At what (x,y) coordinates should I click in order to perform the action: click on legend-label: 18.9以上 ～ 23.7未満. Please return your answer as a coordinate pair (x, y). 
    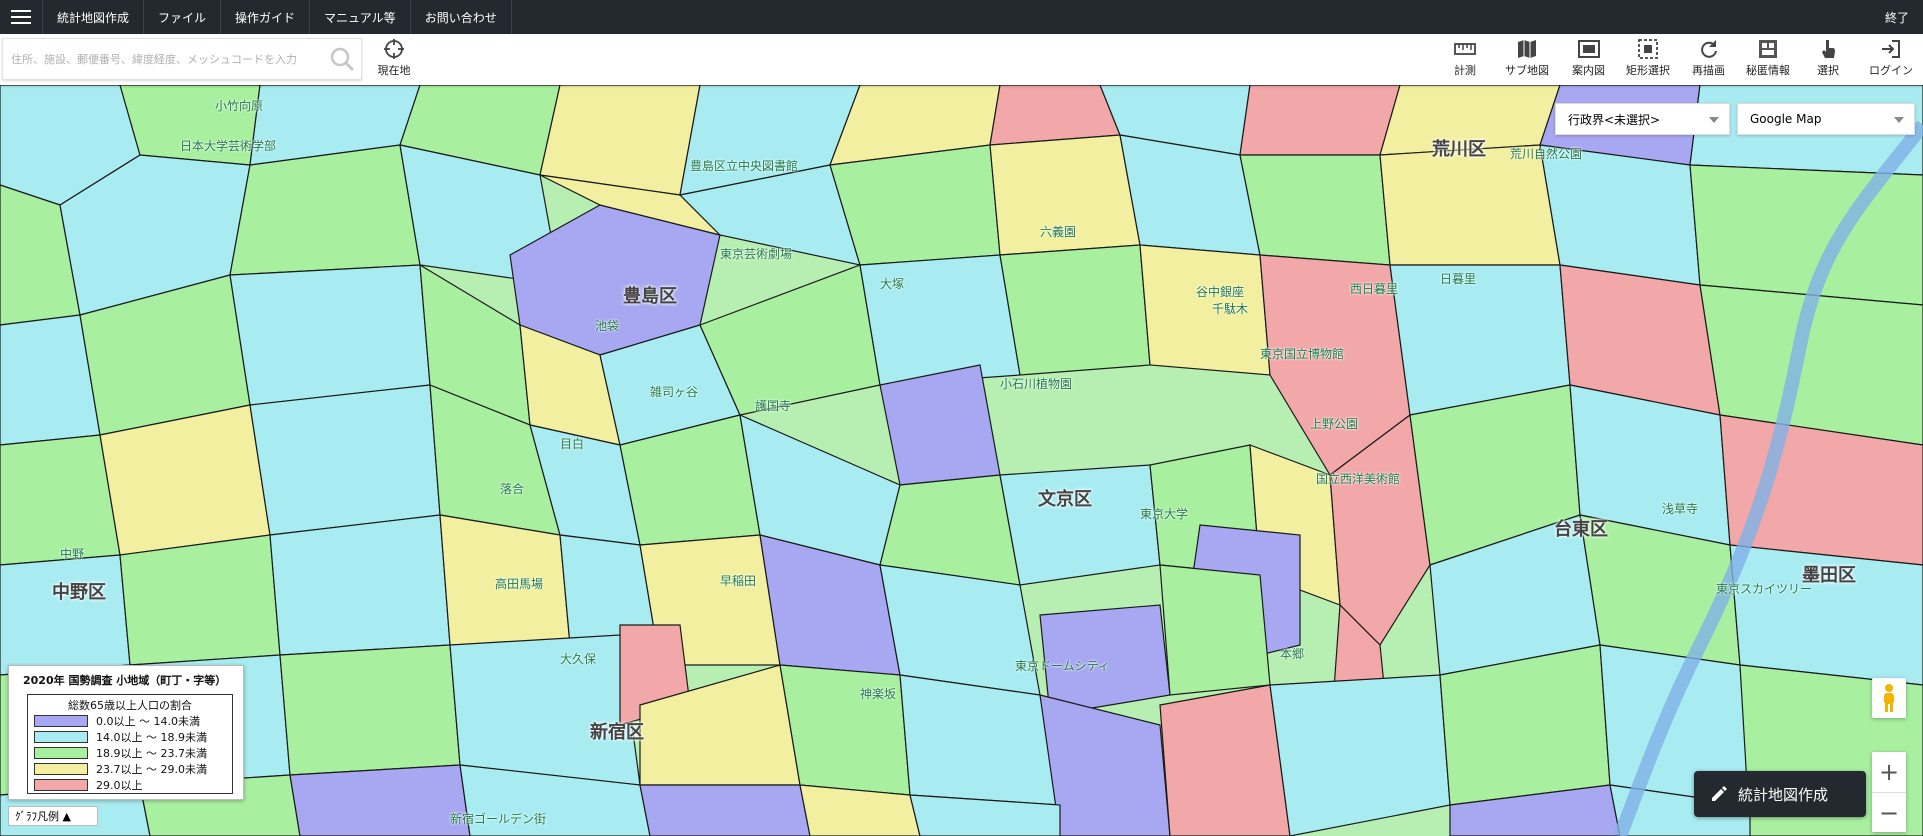
    Looking at the image, I should click on (151, 753).